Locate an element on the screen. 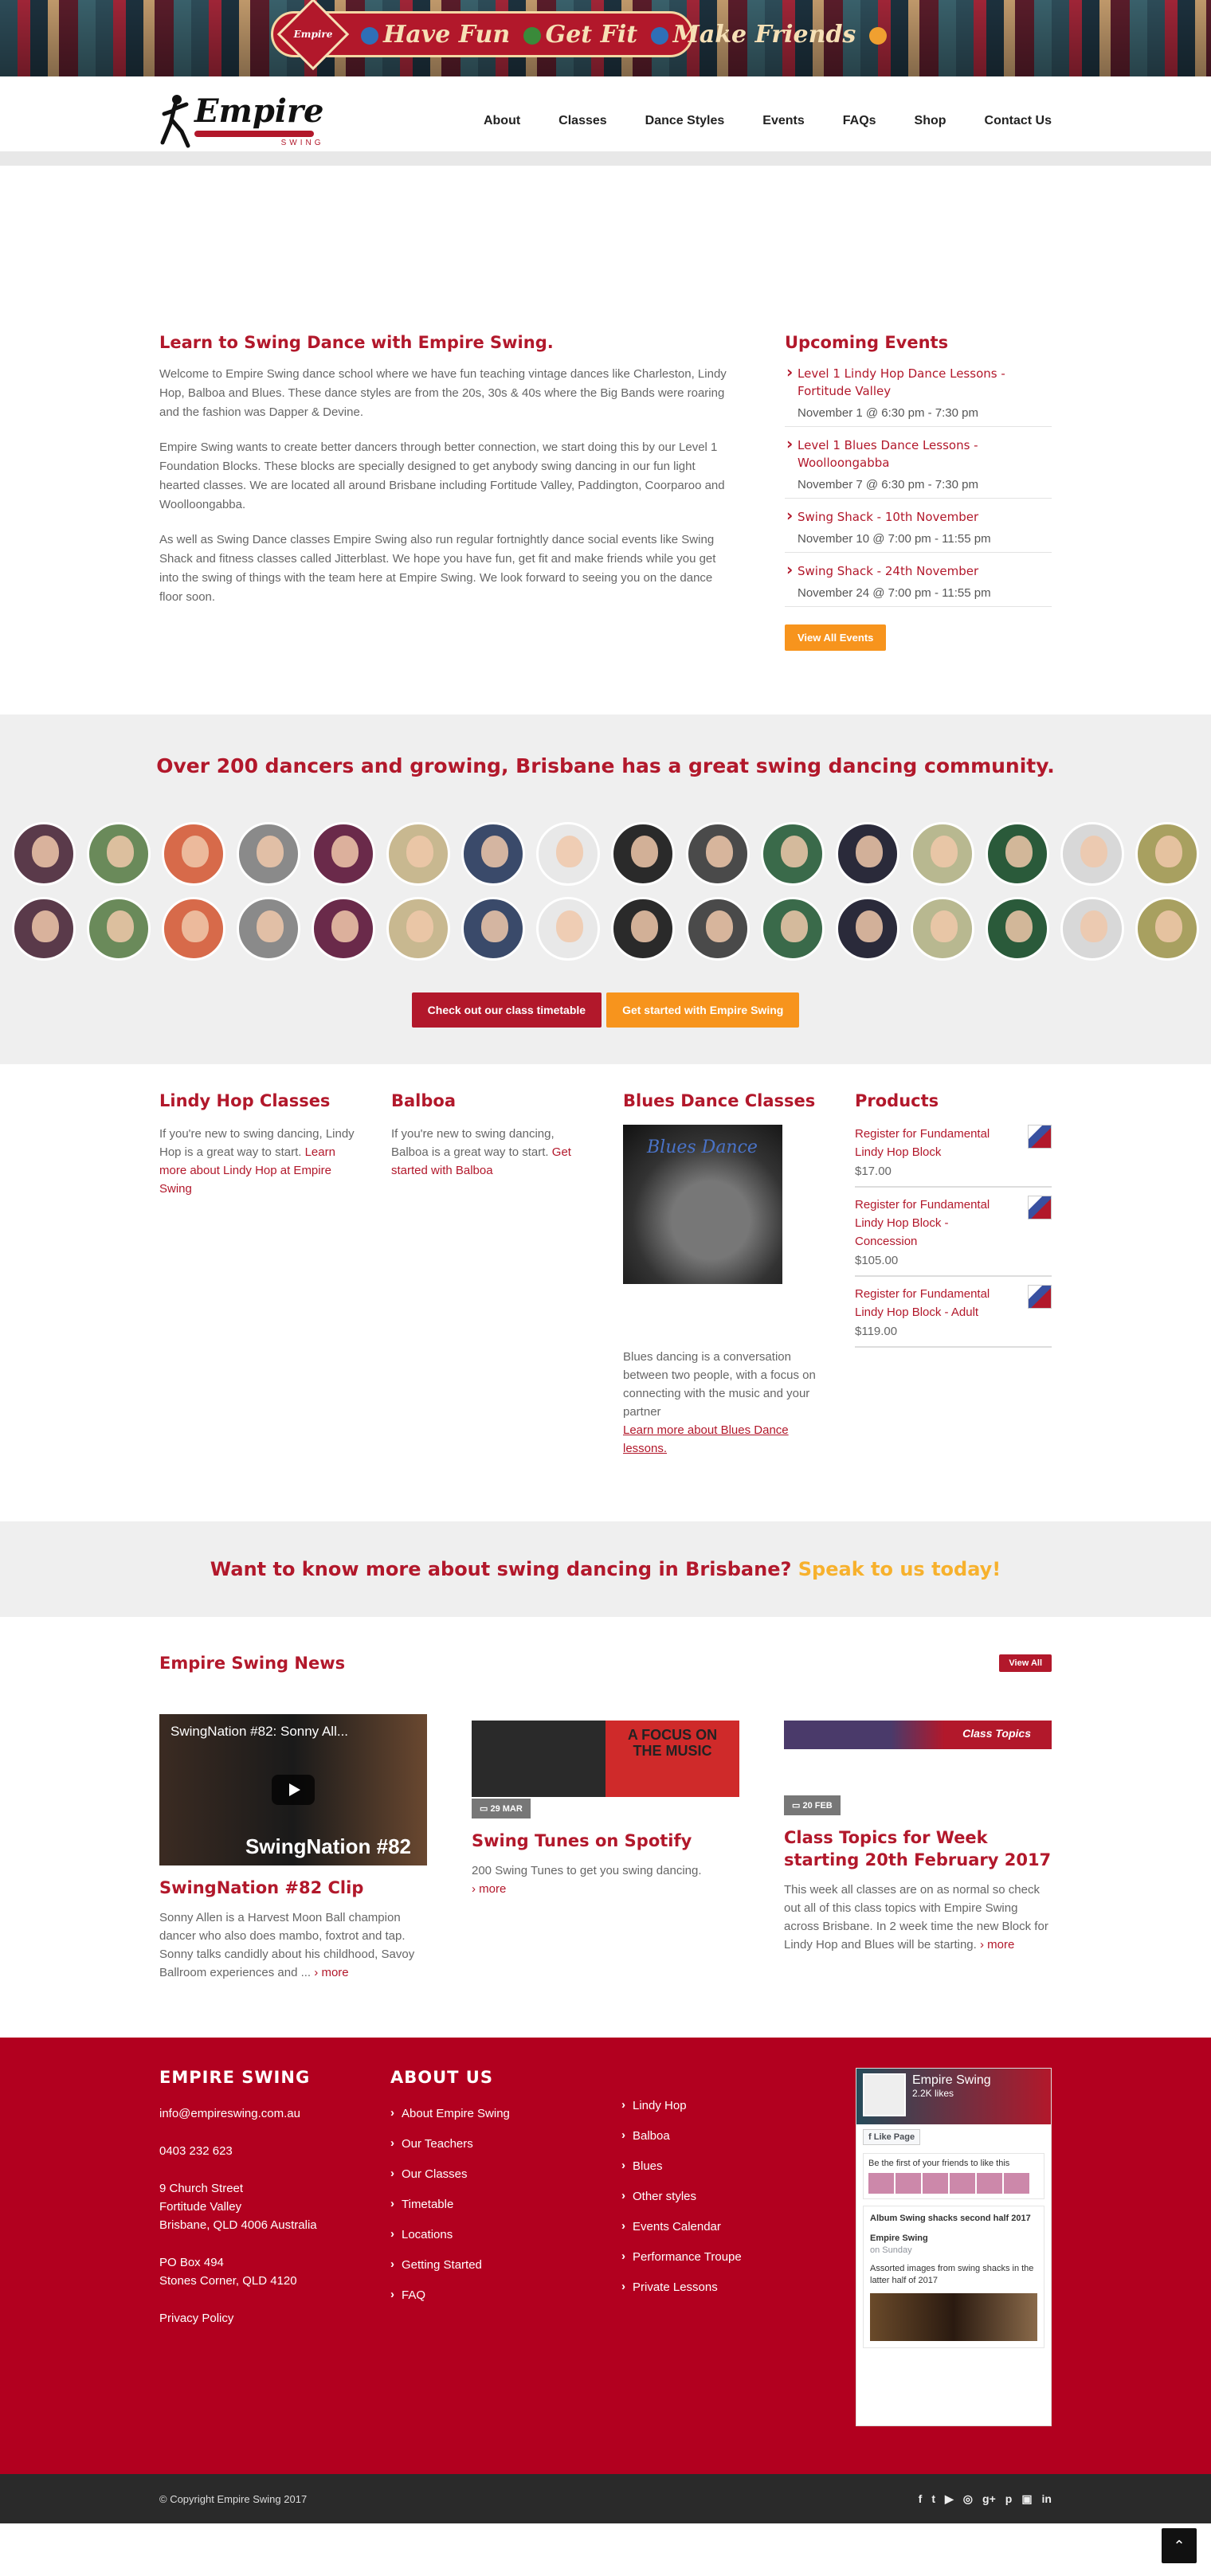 Image resolution: width=1211 pixels, height=2576 pixels. events-title: Upcoming Events is located at coordinates (867, 342).